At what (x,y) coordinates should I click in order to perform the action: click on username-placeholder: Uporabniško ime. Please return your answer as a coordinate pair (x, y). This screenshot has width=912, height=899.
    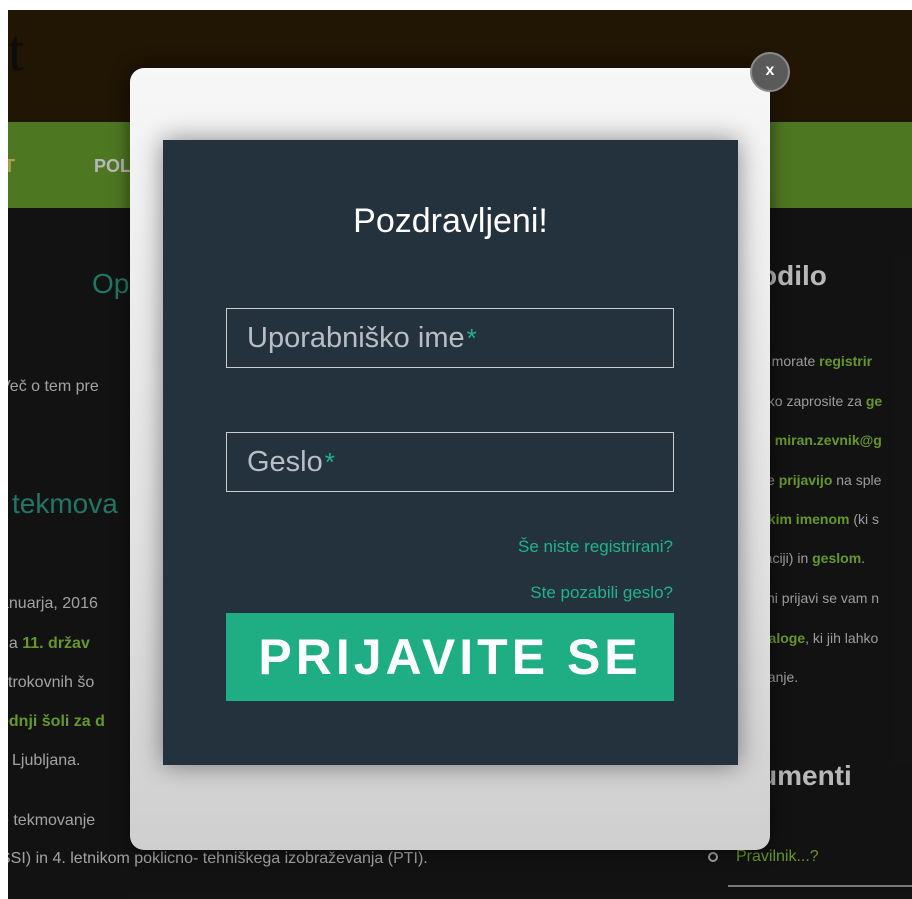
    Looking at the image, I should click on (356, 337).